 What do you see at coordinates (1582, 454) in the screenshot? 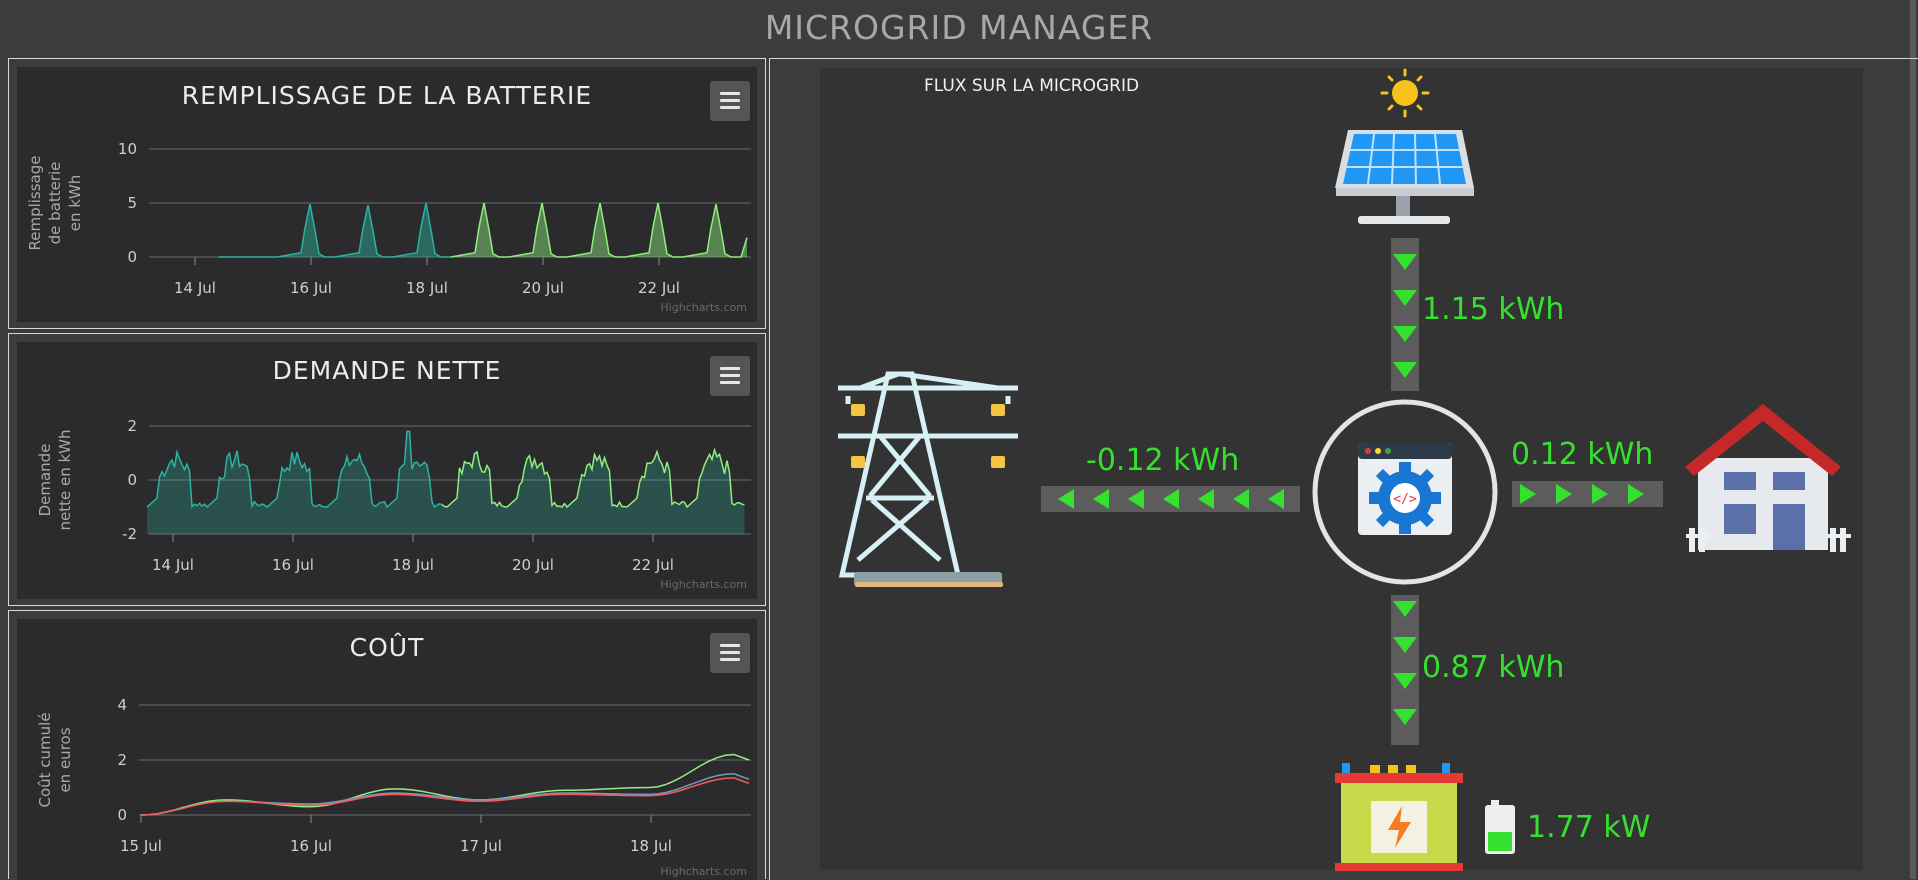
I see `house-flow-value: 0.12 kWh` at bounding box center [1582, 454].